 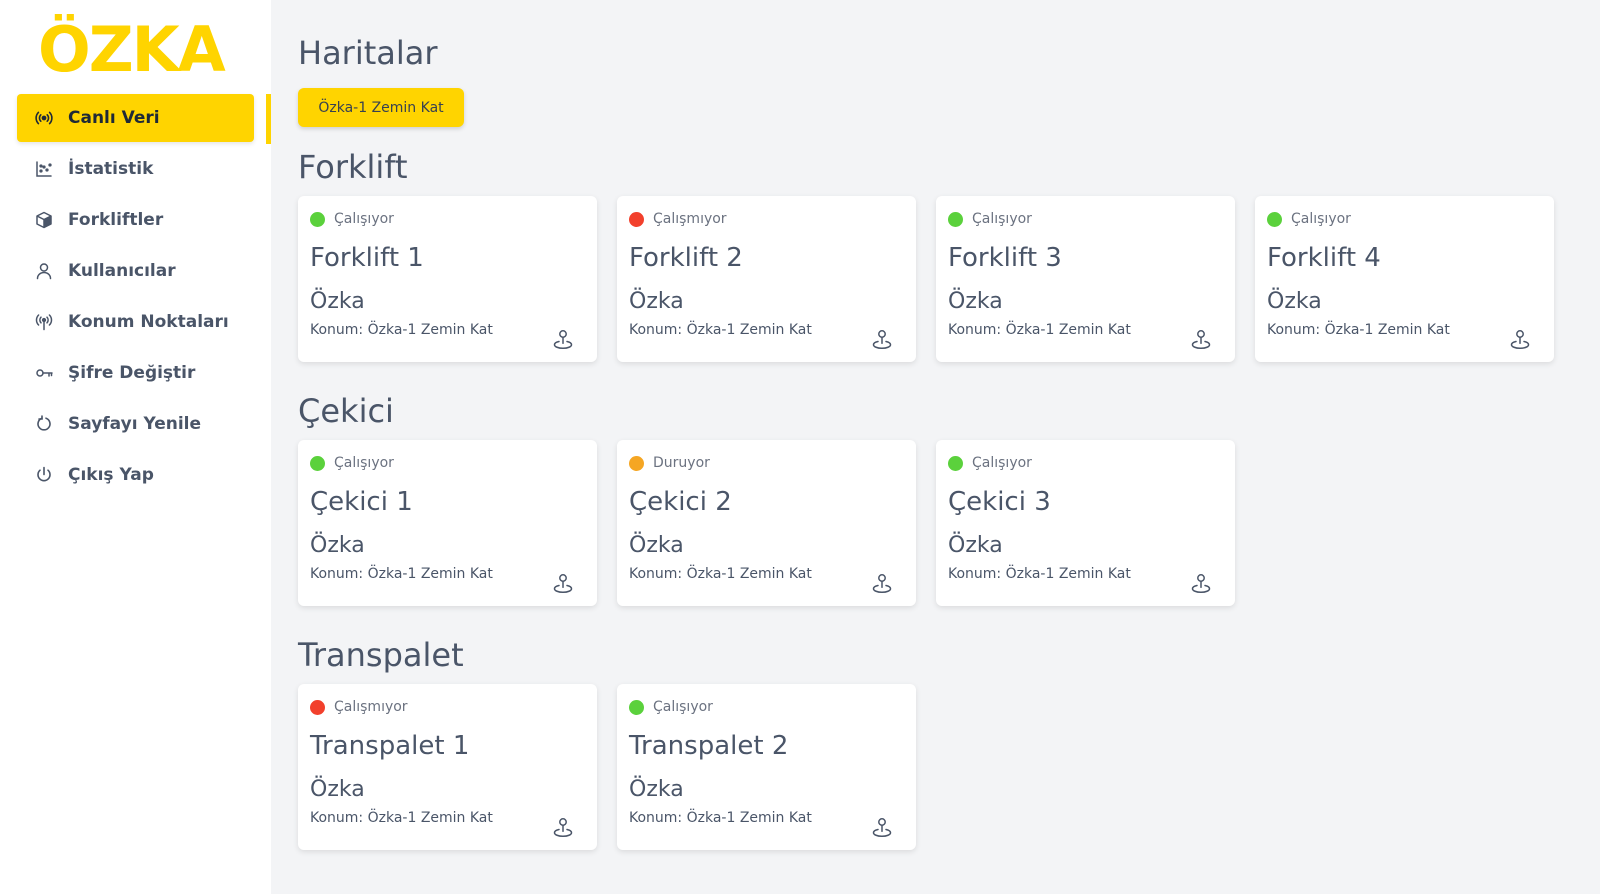 What do you see at coordinates (1324, 258) in the screenshot?
I see `vehicle-name: Forklift 4` at bounding box center [1324, 258].